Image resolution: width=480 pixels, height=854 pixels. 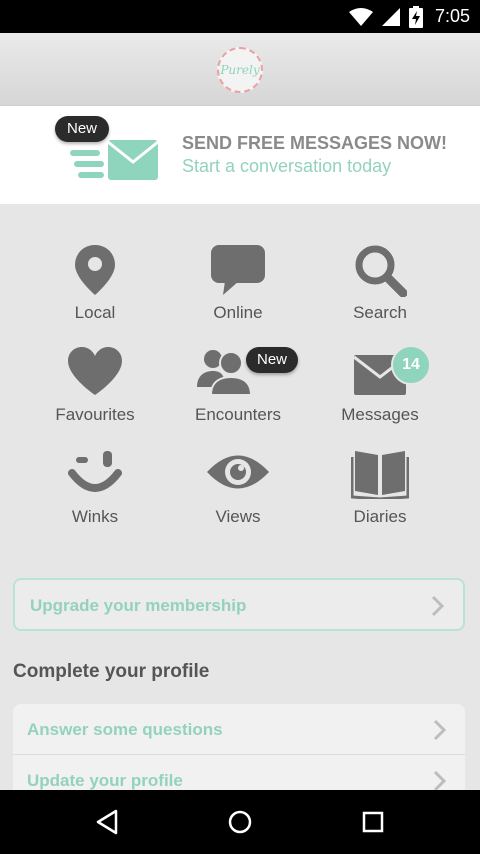 What do you see at coordinates (238, 497) in the screenshot?
I see `grid-item-views: Views` at bounding box center [238, 497].